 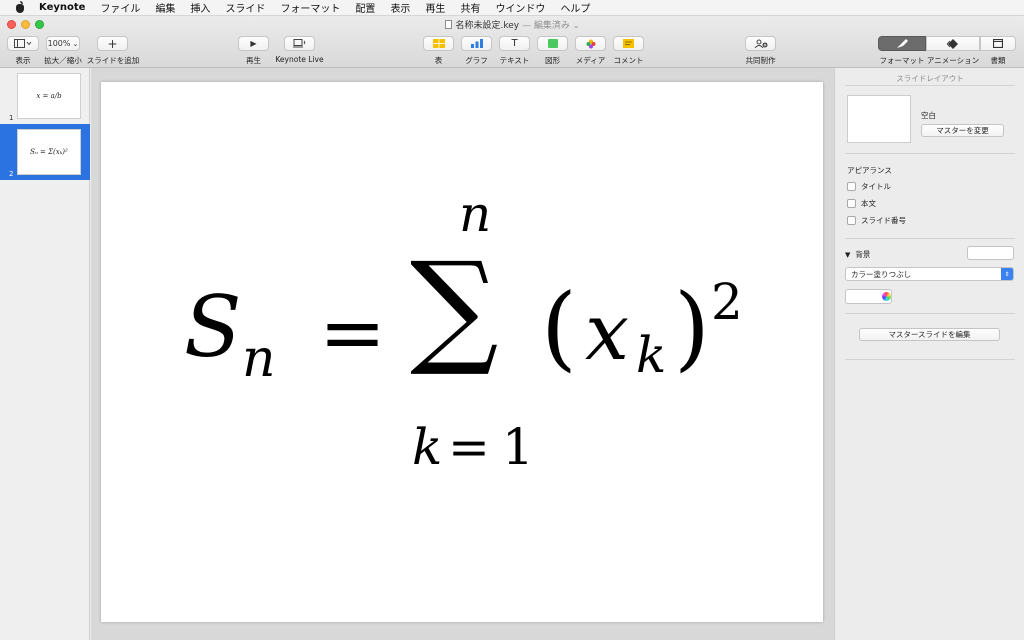 What do you see at coordinates (559, 327) in the screenshot?
I see `equation-left-paren: (` at bounding box center [559, 327].